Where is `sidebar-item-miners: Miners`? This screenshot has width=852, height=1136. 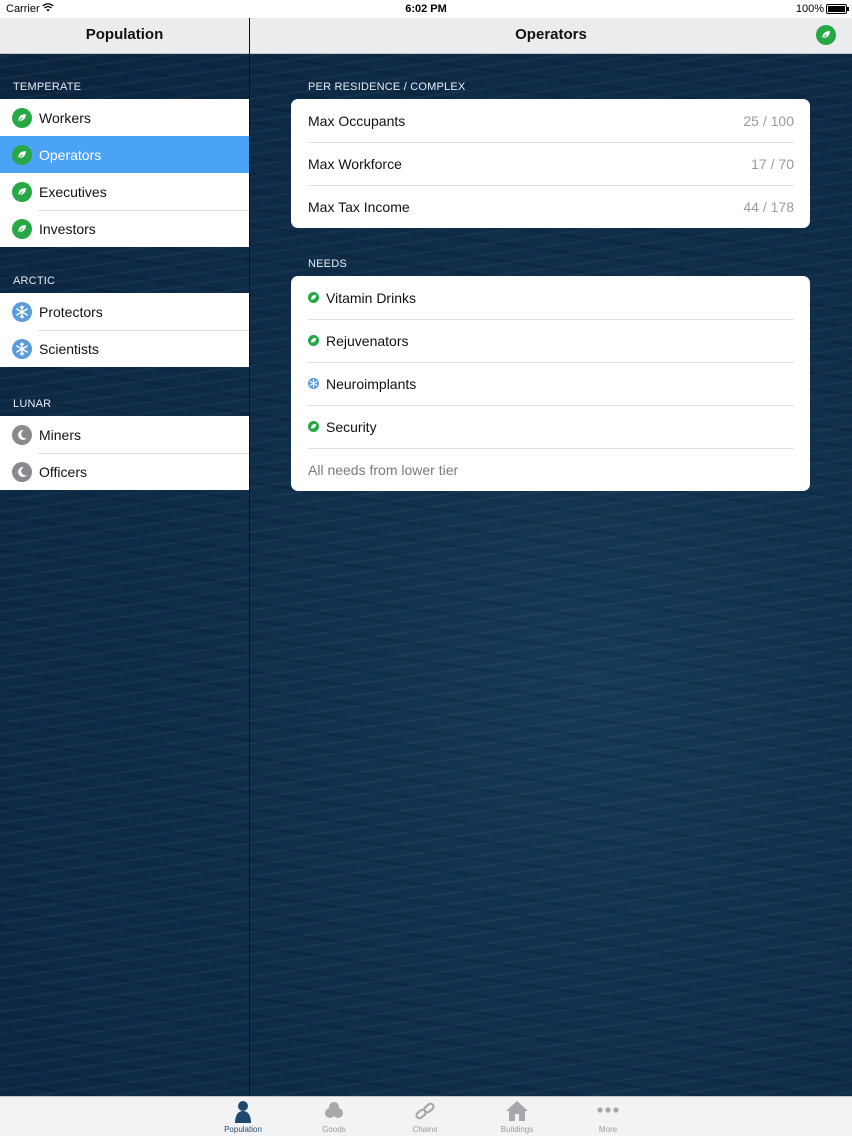 sidebar-item-miners: Miners is located at coordinates (124, 434).